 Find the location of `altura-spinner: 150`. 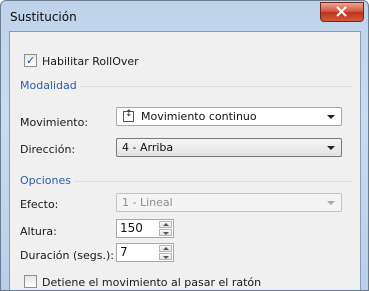

altura-spinner: 150 is located at coordinates (145, 228).